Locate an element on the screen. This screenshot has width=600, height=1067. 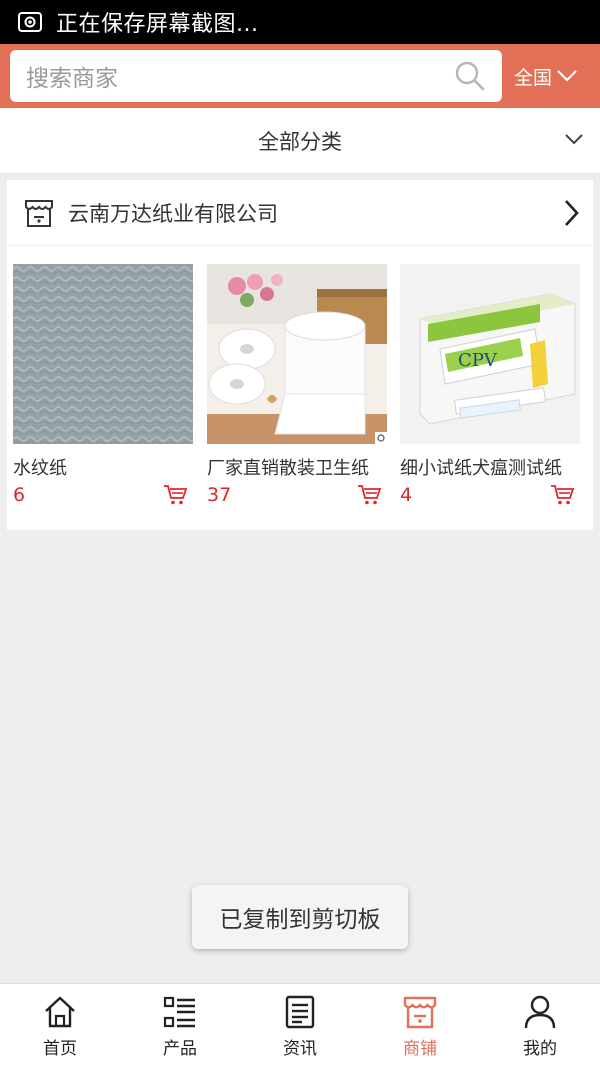
nav-item-news: 资讯 is located at coordinates (300, 1025).